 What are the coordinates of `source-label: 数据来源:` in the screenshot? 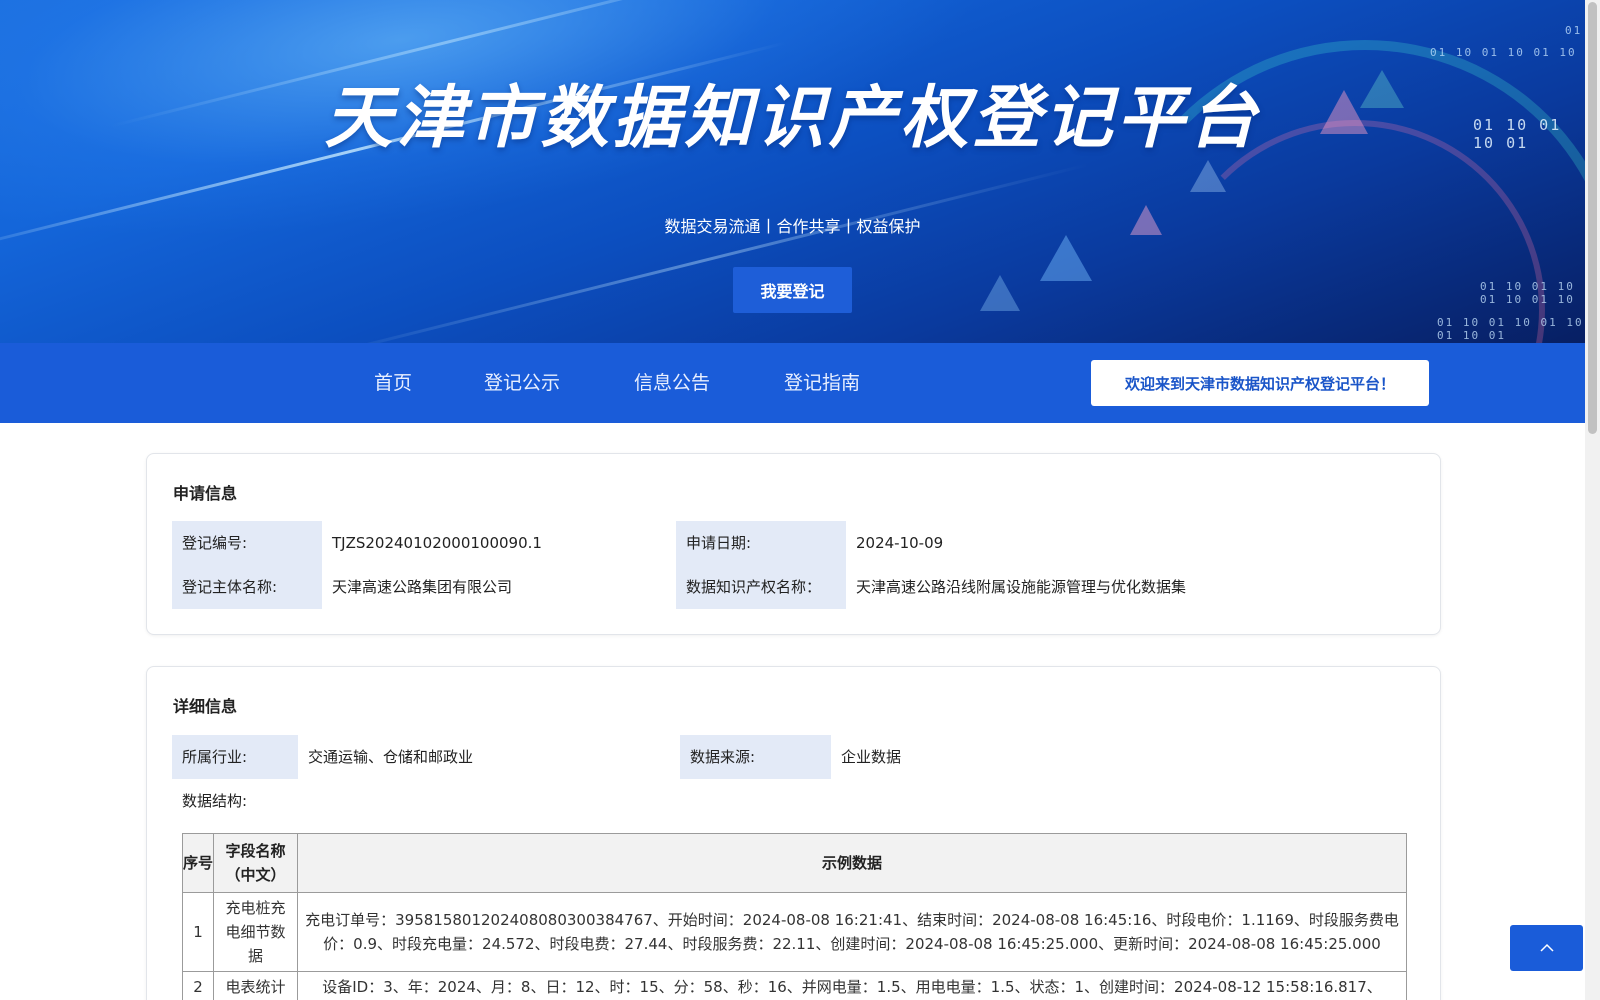 It's located at (723, 757).